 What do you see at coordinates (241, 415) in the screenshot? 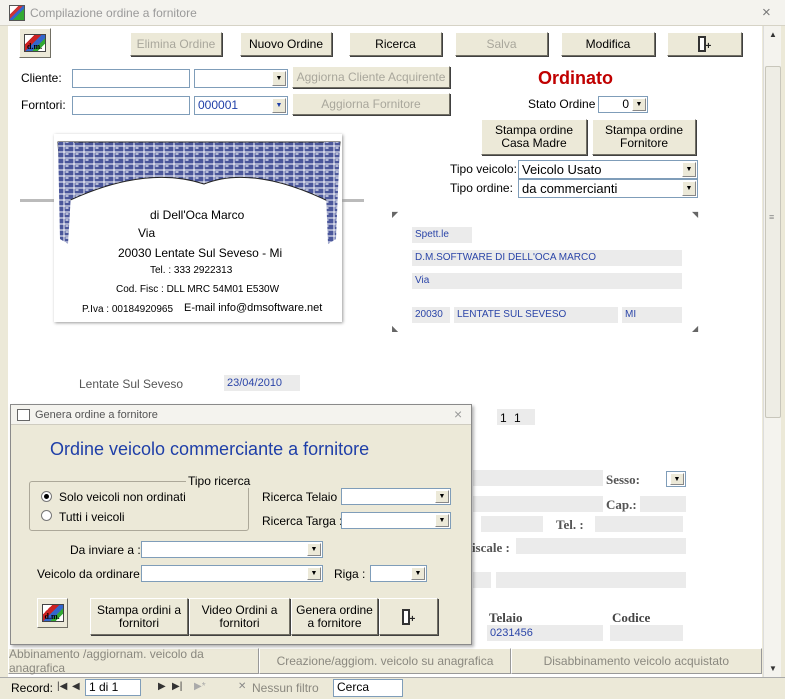
I see `dialog-titlebar: Genera ordine a fornitore ×` at bounding box center [241, 415].